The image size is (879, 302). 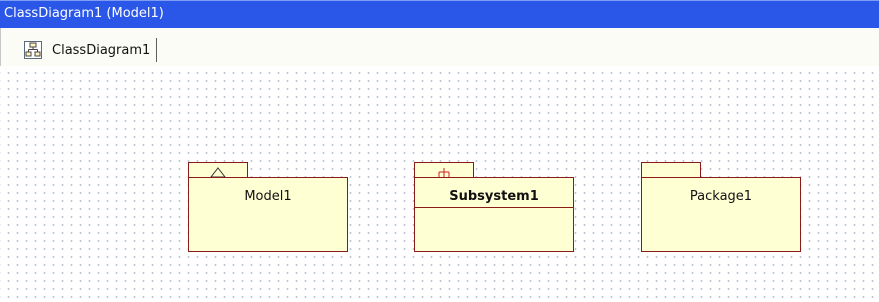 I want to click on package-name: Model1, so click(x=268, y=196).